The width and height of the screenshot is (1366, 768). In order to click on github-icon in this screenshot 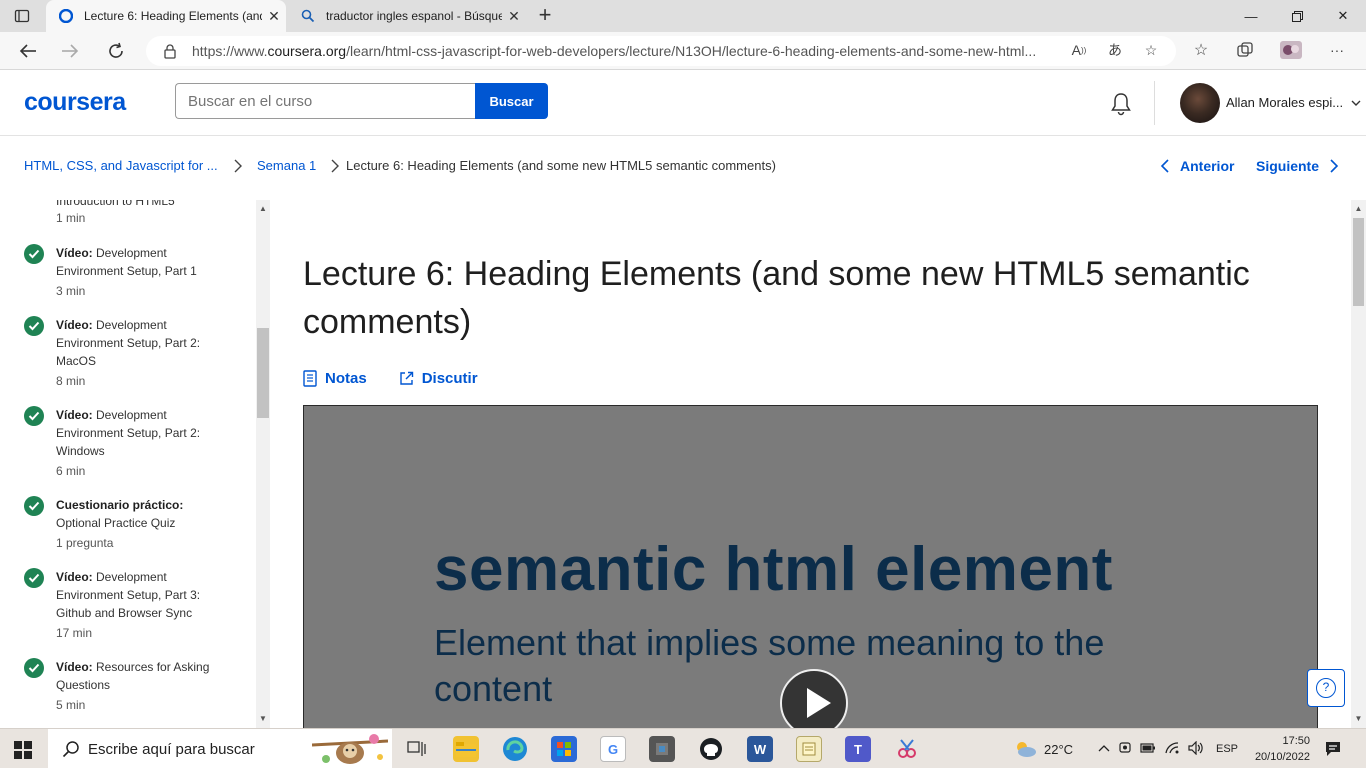, I will do `click(711, 749)`.